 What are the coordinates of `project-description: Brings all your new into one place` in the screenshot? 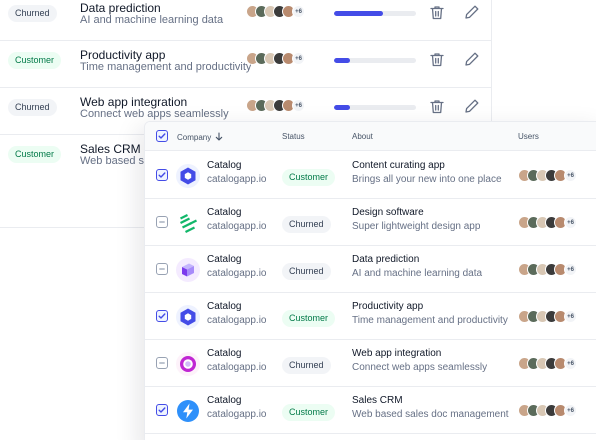 It's located at (427, 179).